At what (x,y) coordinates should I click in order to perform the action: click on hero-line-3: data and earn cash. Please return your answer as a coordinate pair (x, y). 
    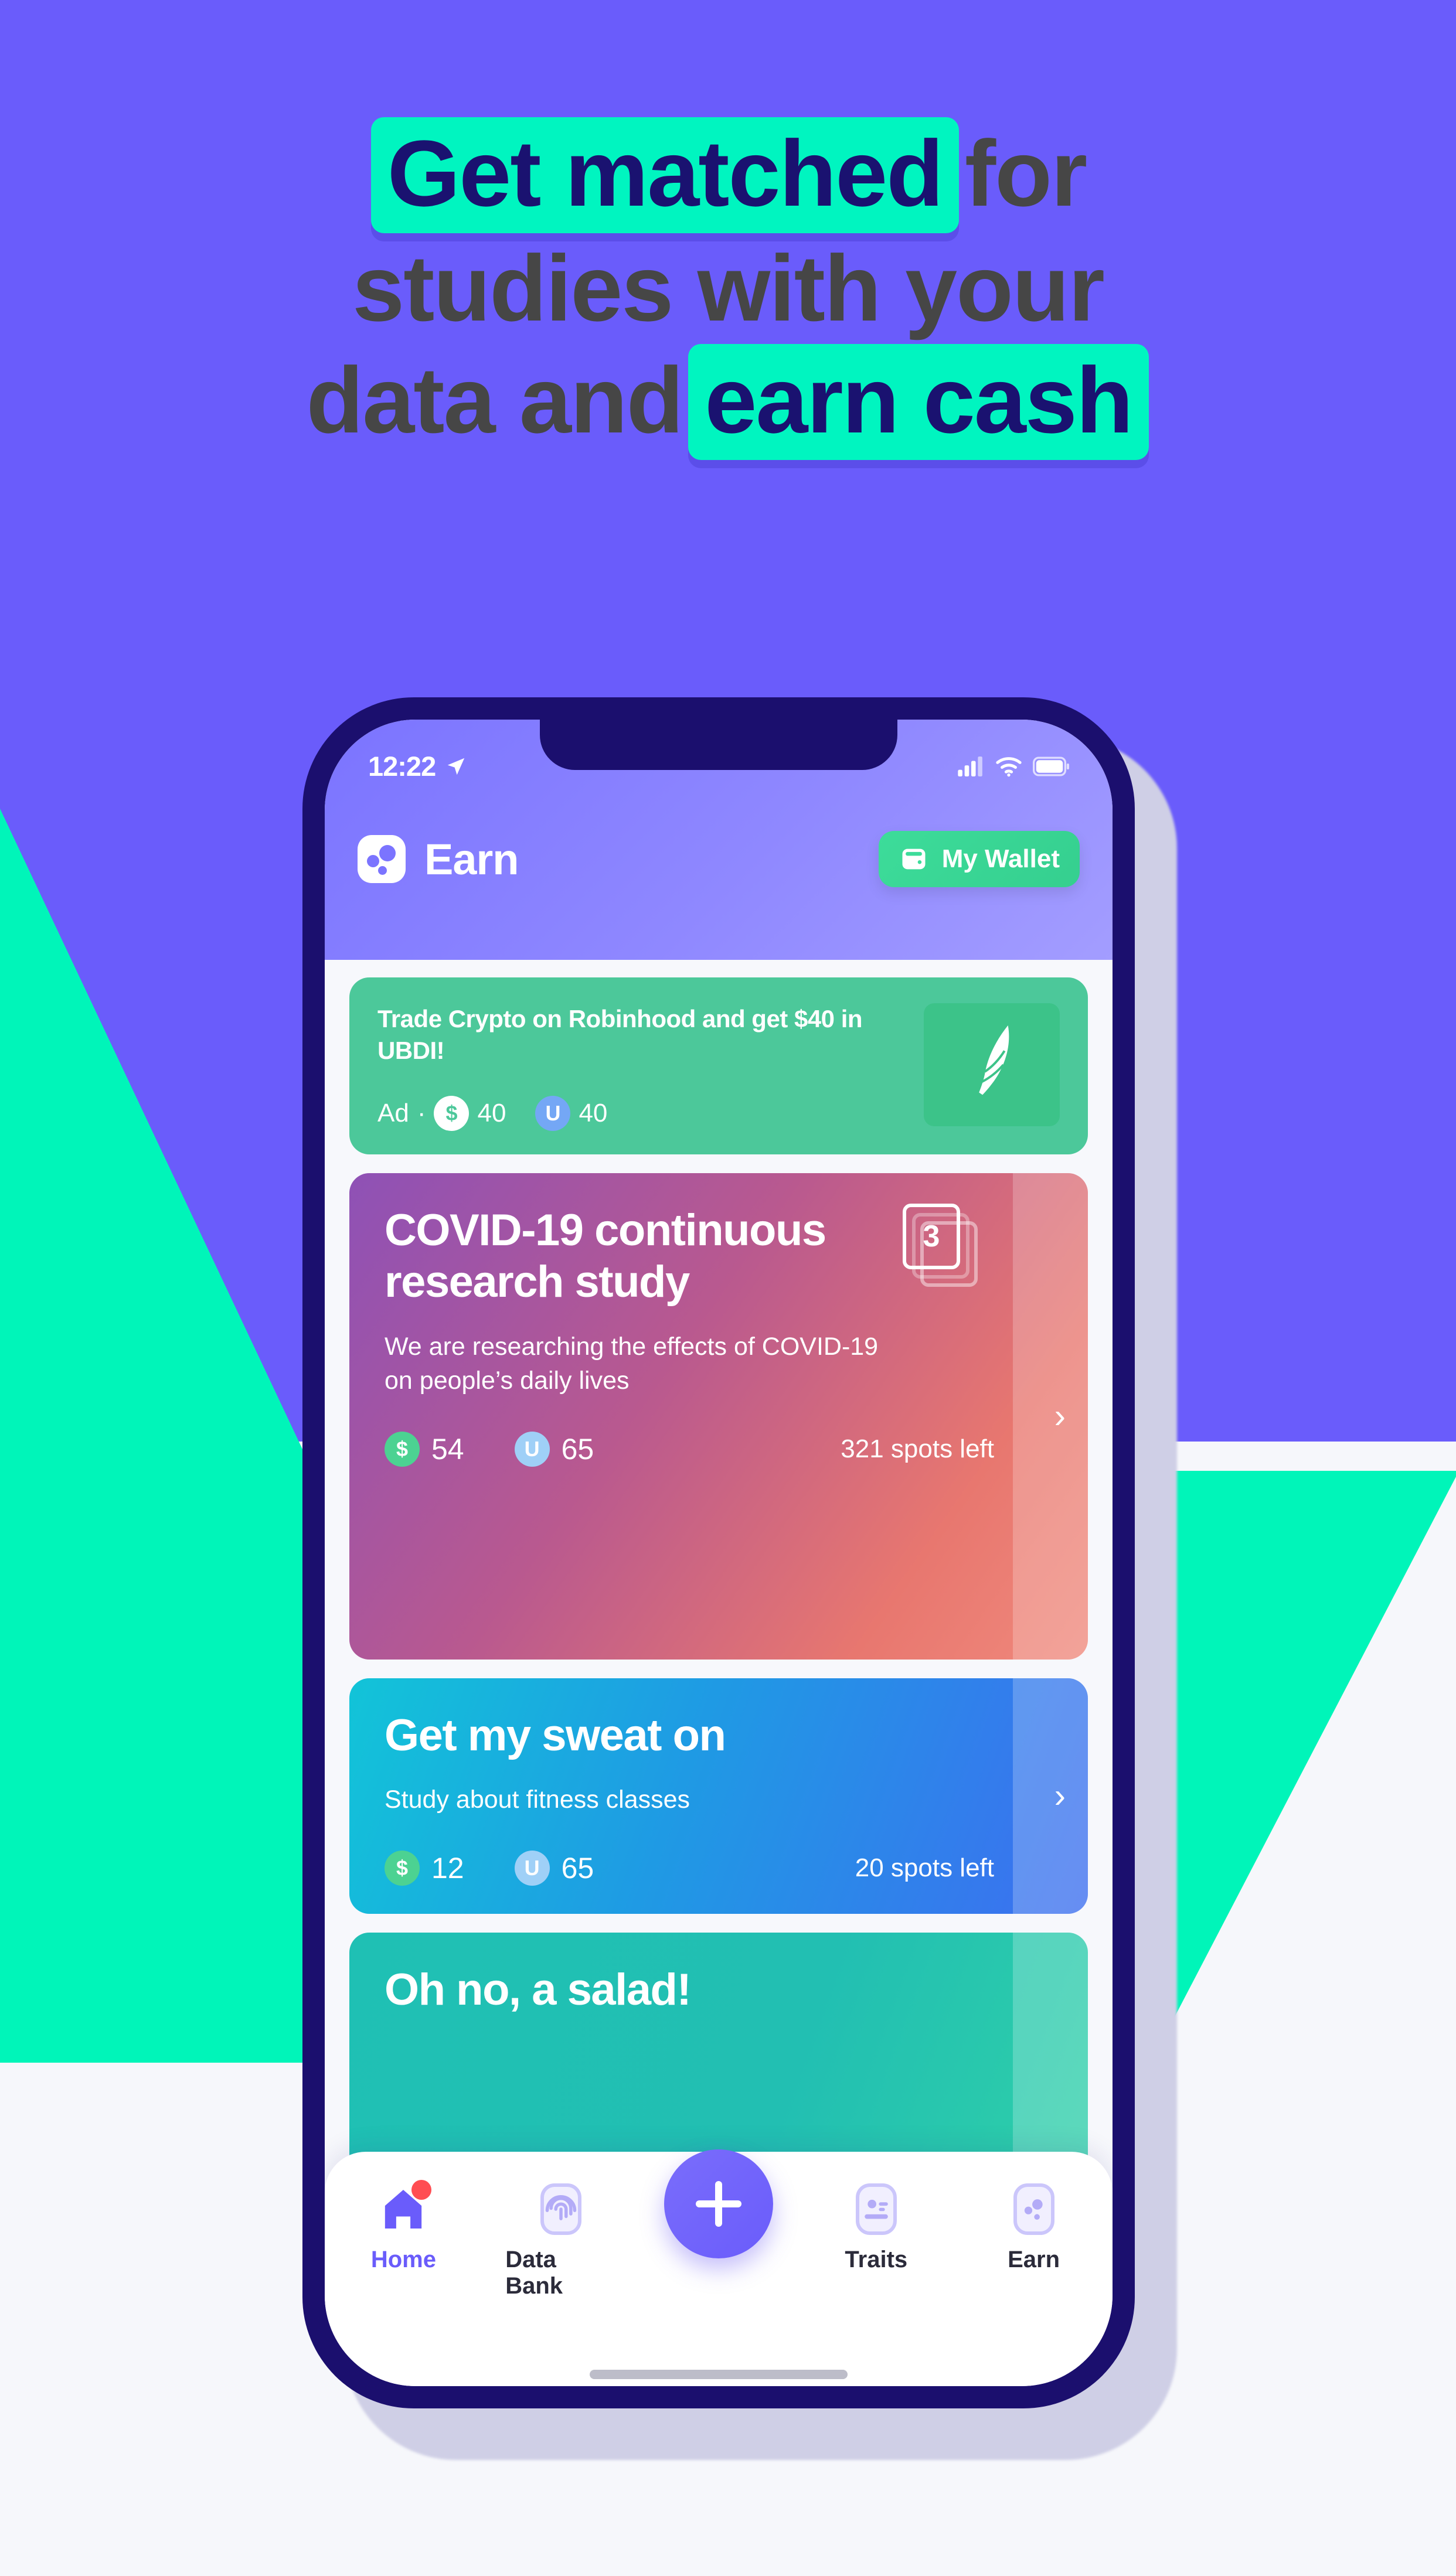
    Looking at the image, I should click on (728, 401).